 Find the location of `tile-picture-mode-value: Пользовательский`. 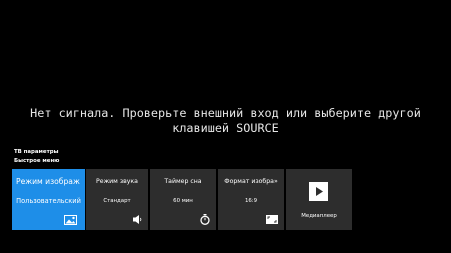

tile-picture-mode-value: Пользовательский is located at coordinates (48, 201).